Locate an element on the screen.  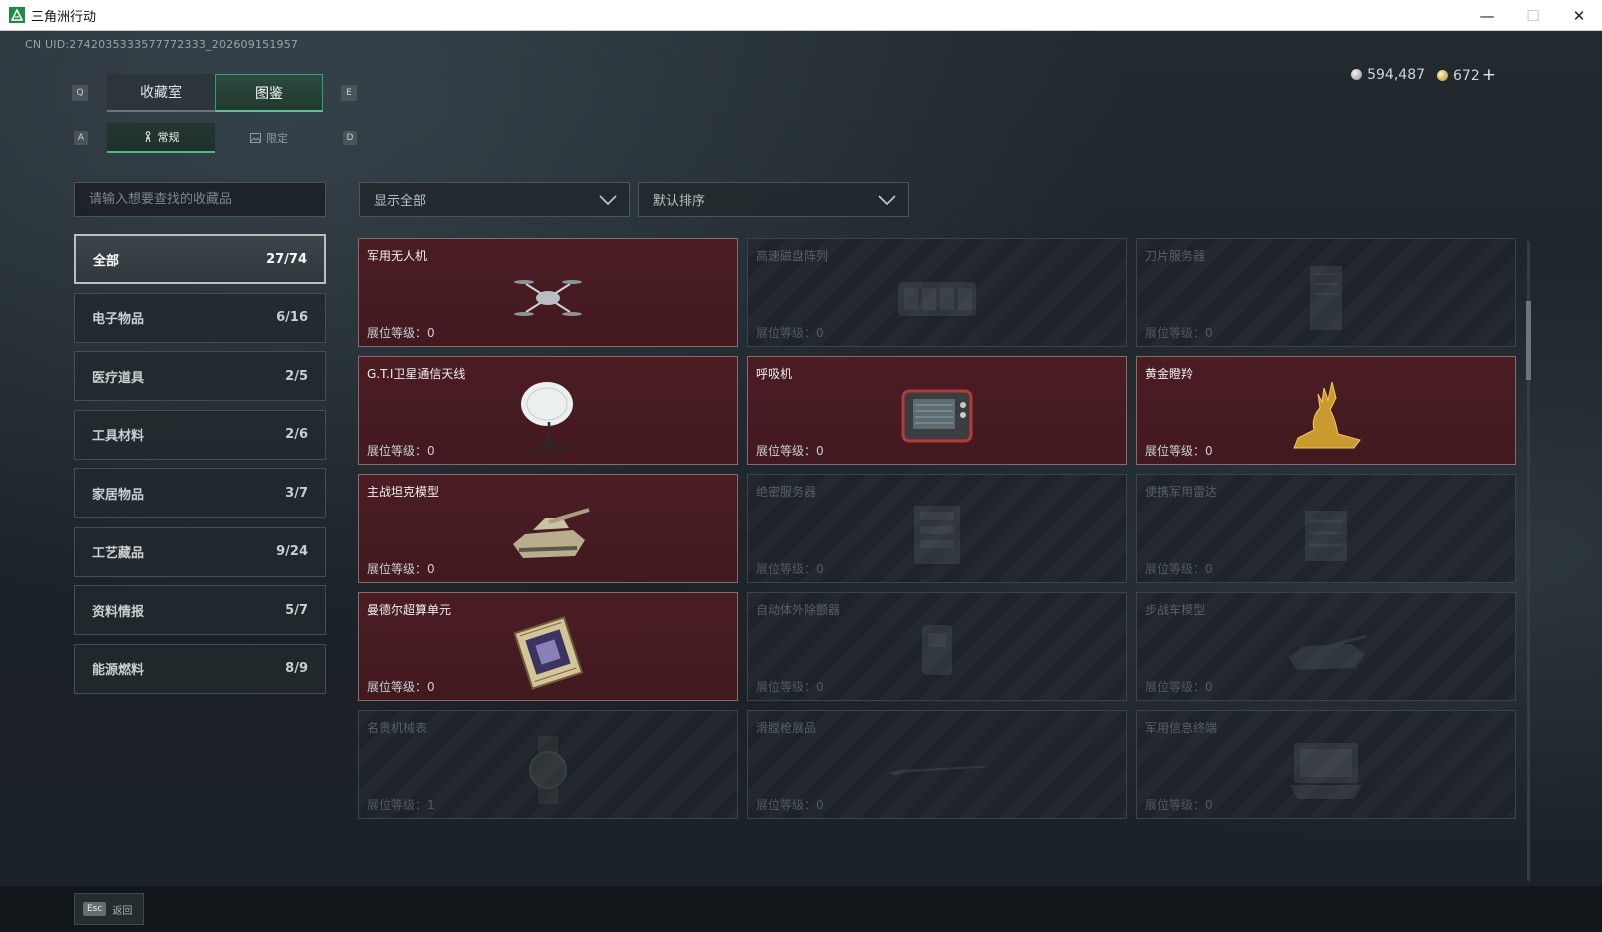
card-item-name: 滑膛枪展品 is located at coordinates (786, 728).